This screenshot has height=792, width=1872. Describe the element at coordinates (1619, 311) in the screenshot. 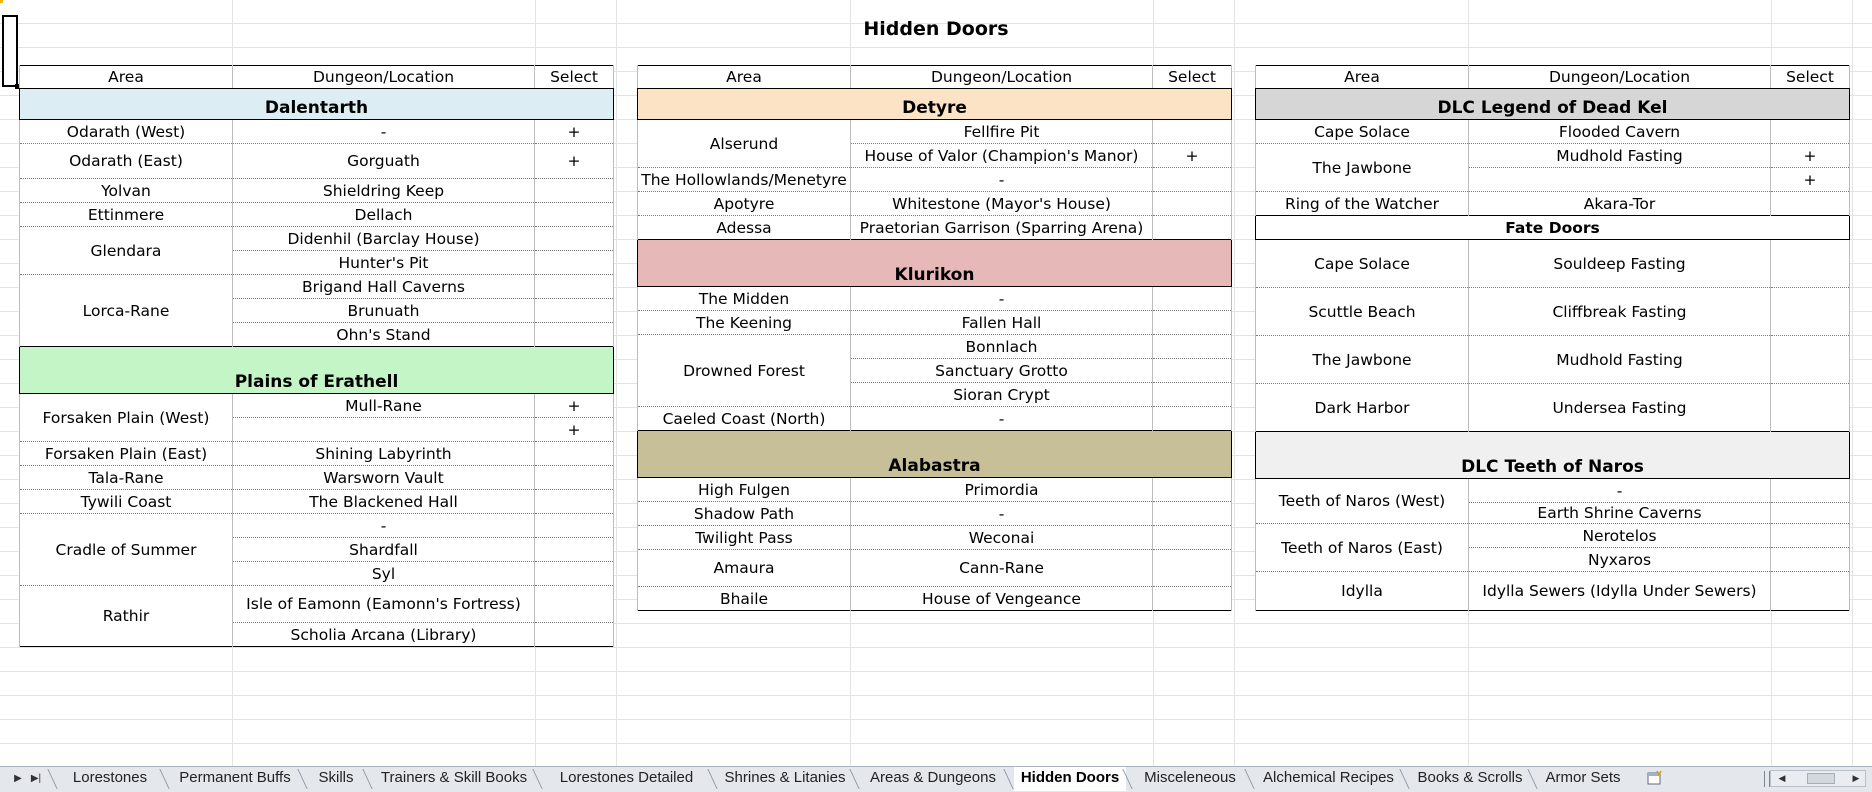

I see `location-cell: Cliffbreak Fasting` at that location.